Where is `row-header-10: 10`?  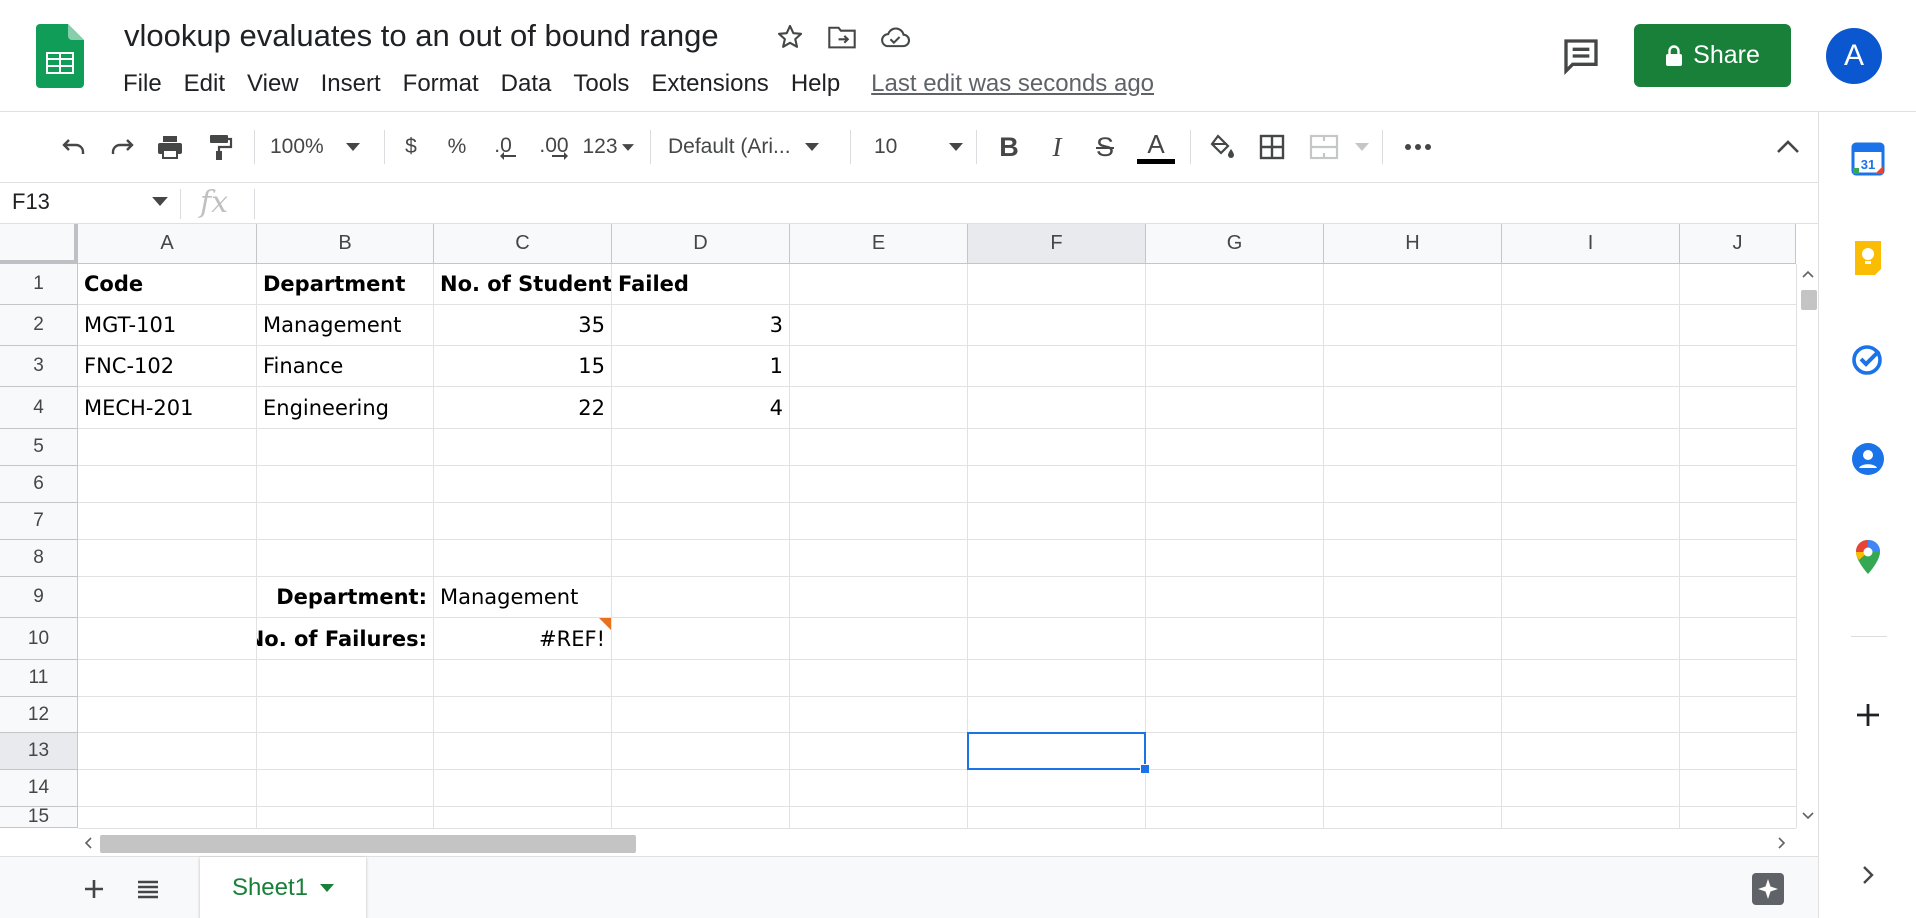
row-header-10: 10 is located at coordinates (39, 639).